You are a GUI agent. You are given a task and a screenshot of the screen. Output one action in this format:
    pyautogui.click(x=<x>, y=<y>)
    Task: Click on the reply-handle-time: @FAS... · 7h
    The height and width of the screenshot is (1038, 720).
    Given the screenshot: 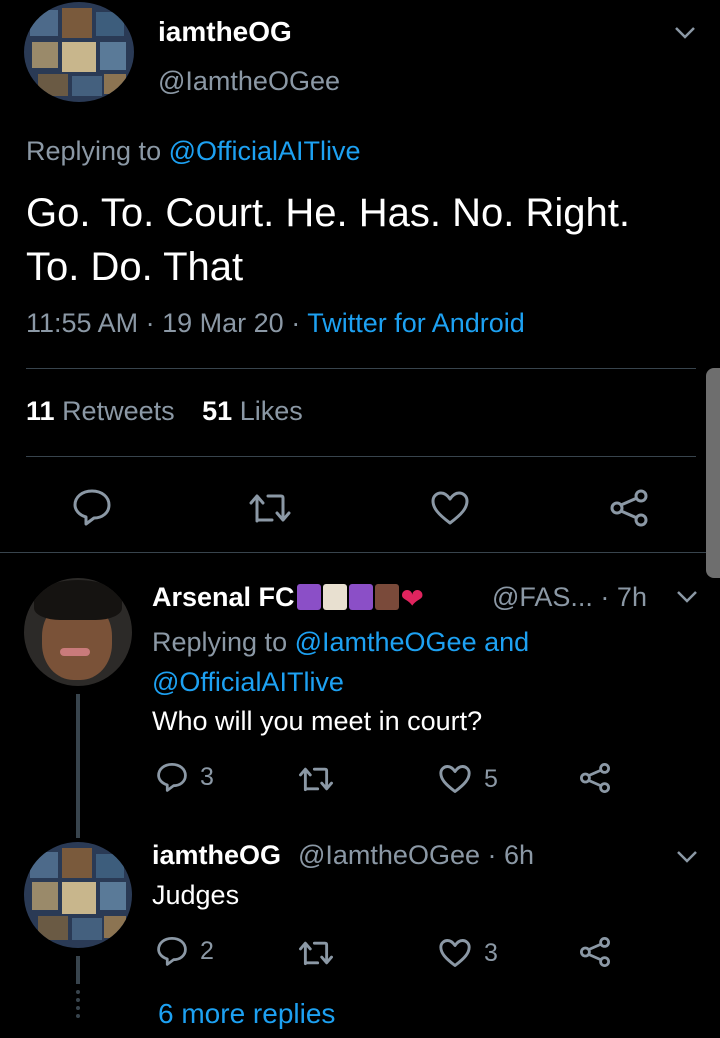 What is the action you would take?
    pyautogui.click(x=569, y=597)
    